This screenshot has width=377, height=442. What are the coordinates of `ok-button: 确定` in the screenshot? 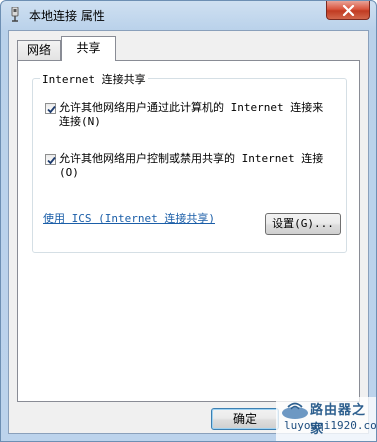 It's located at (245, 419).